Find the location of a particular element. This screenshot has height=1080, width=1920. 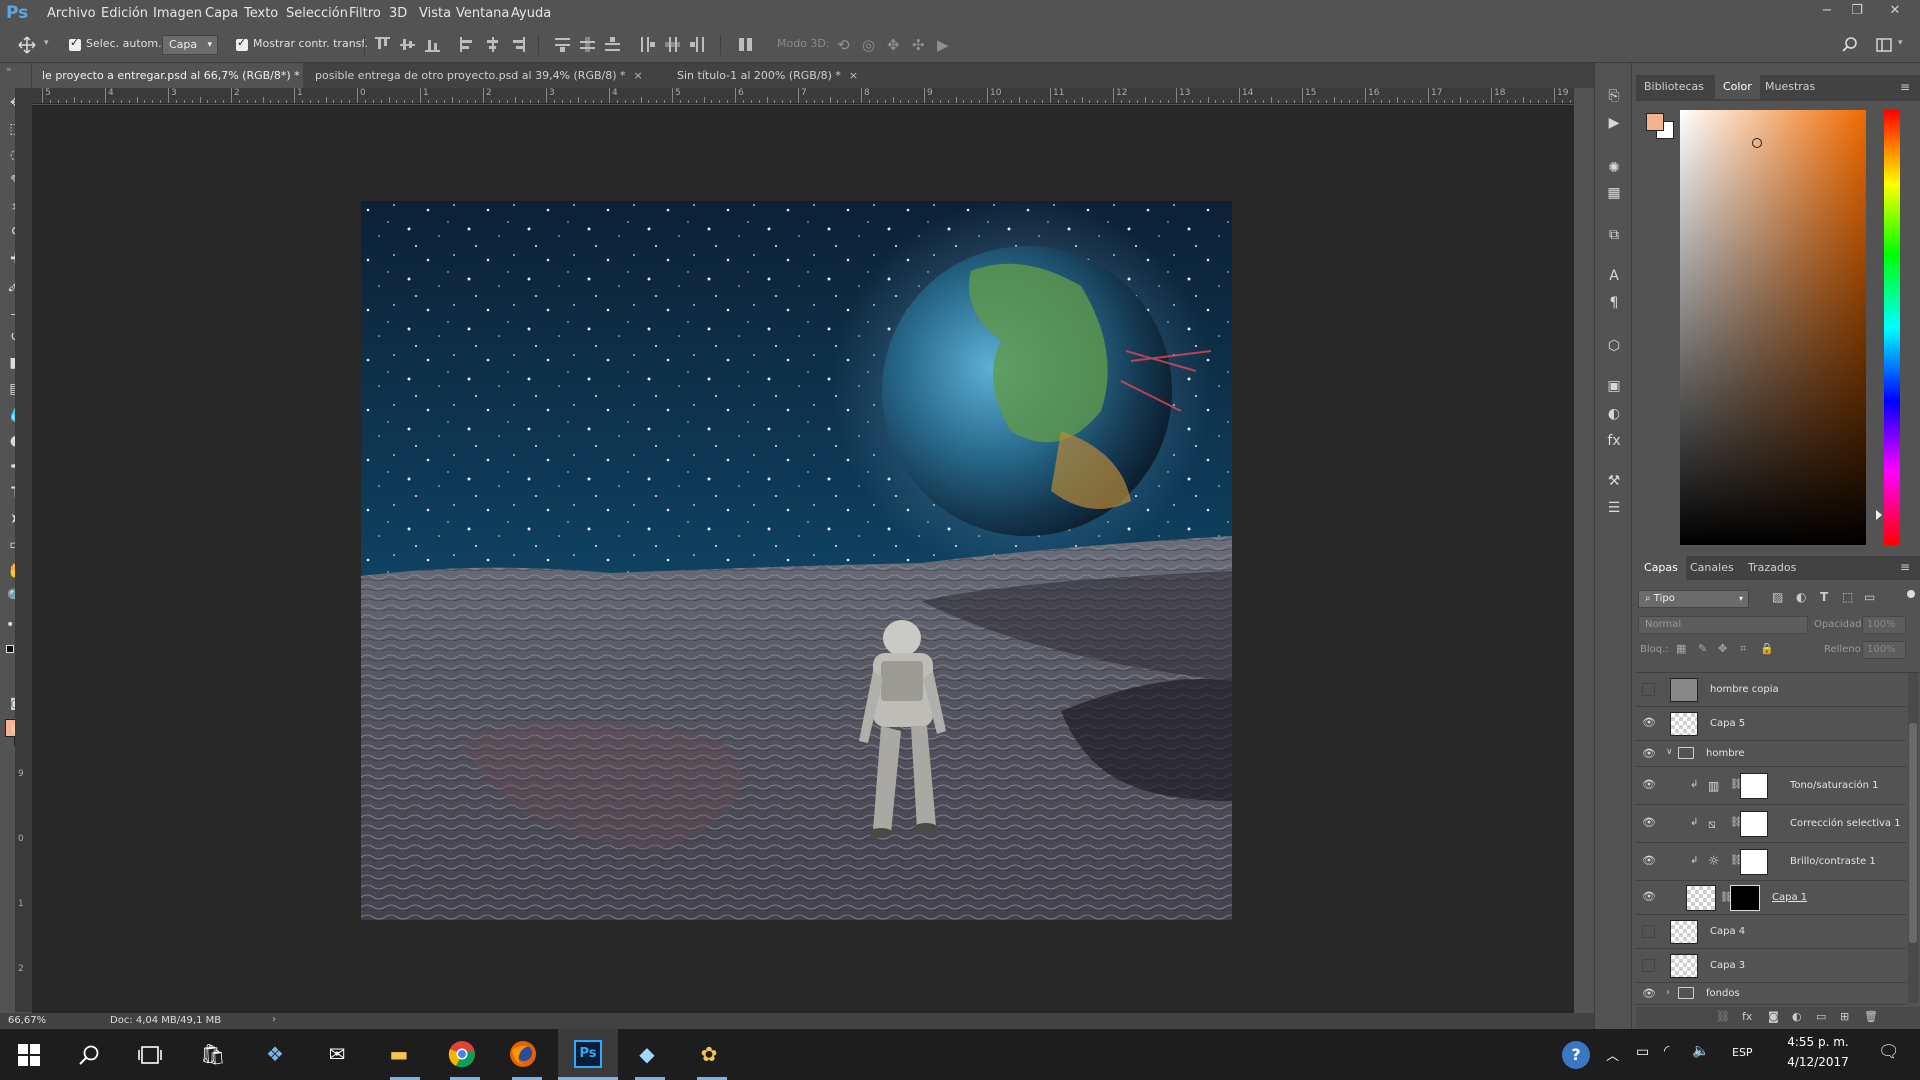

windows-start-icon is located at coordinates (29, 1055).